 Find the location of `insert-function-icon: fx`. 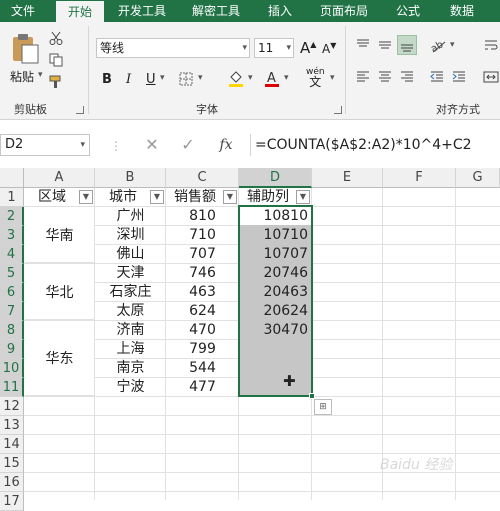

insert-function-icon: fx is located at coordinates (226, 145).